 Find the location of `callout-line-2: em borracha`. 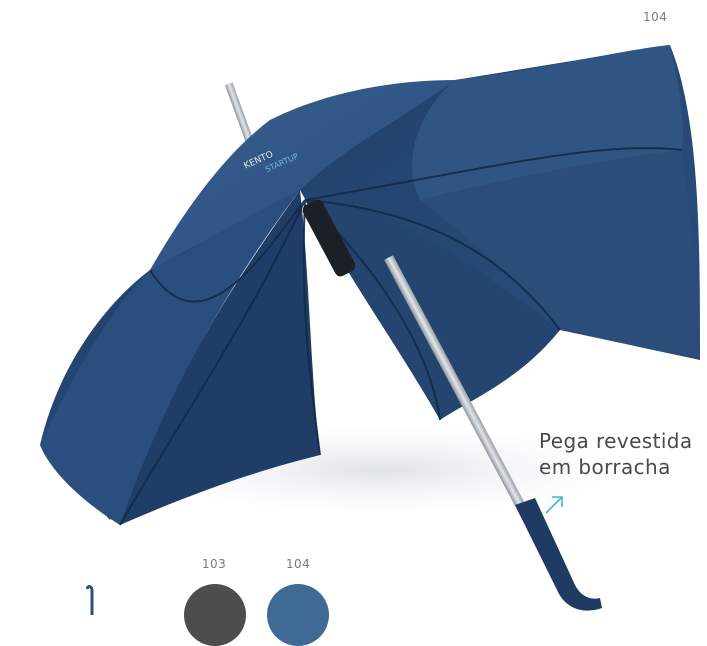

callout-line-2: em borracha is located at coordinates (605, 467).